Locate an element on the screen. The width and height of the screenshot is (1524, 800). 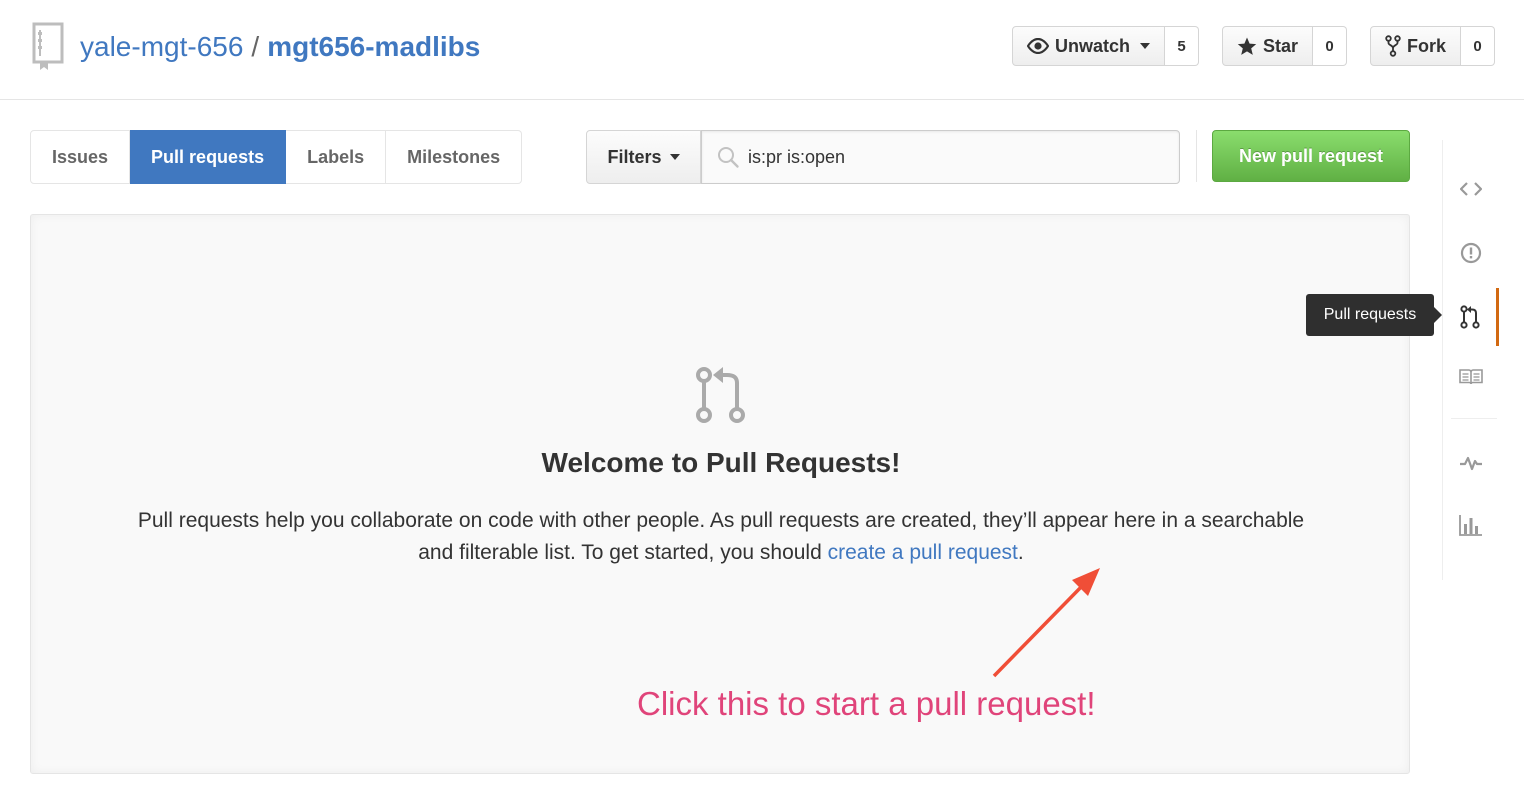
unwatch-button: Unwatch is located at coordinates (1089, 46).